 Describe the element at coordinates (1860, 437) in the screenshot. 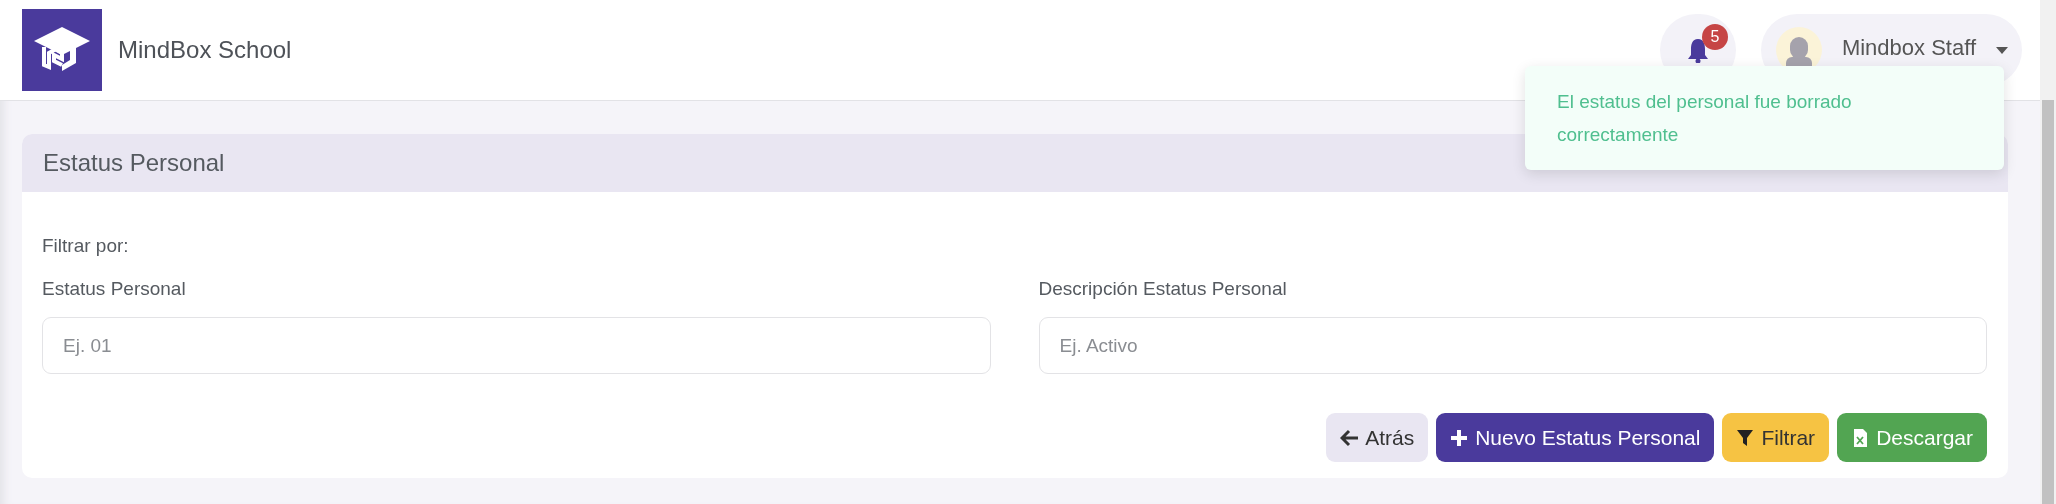

I see `spreadsheet-file-icon` at that location.